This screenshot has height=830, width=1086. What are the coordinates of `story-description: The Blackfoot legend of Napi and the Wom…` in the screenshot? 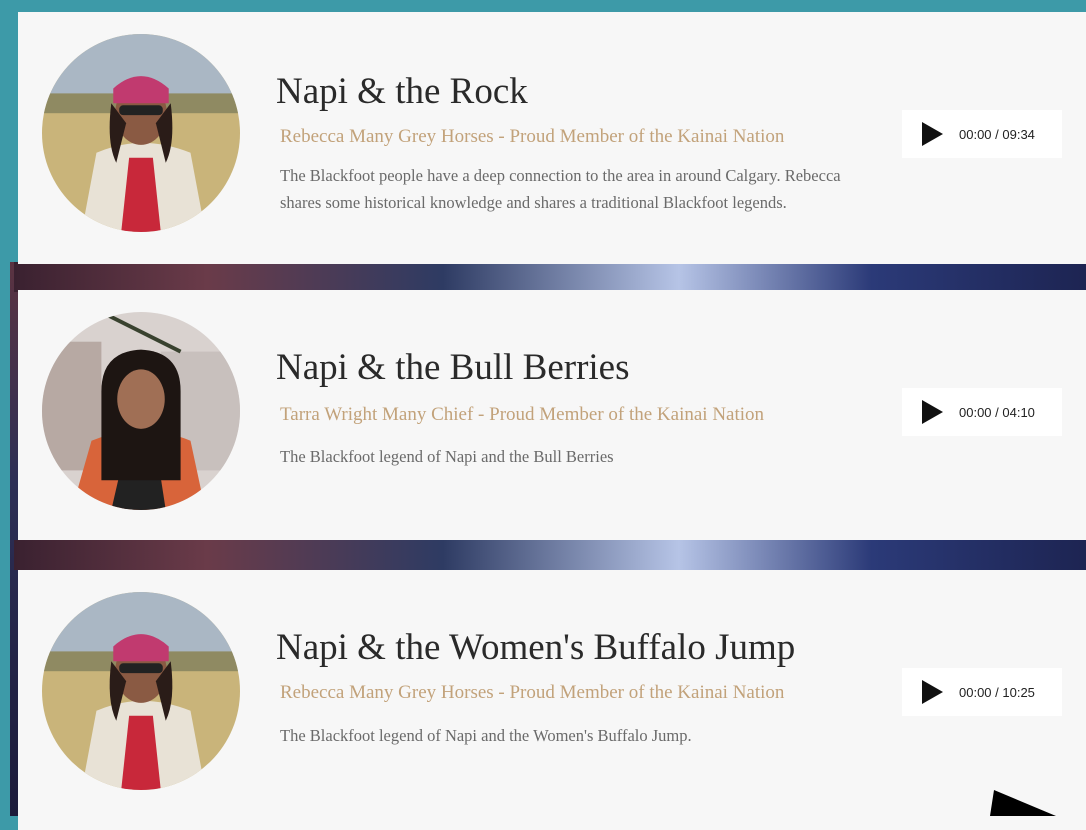 It's located at (486, 735).